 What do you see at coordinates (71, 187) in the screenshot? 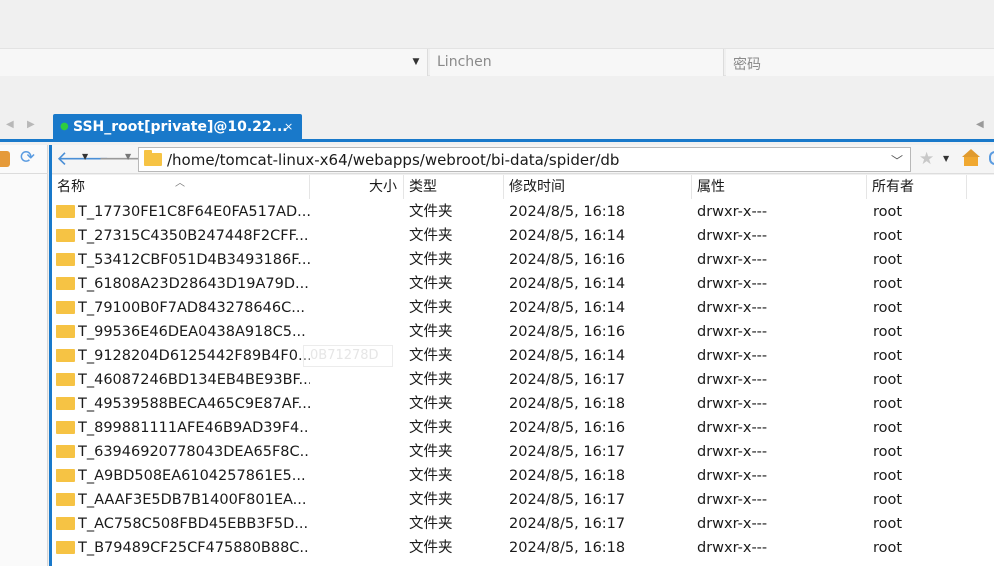
I see `column-header-name-label: 名称` at bounding box center [71, 187].